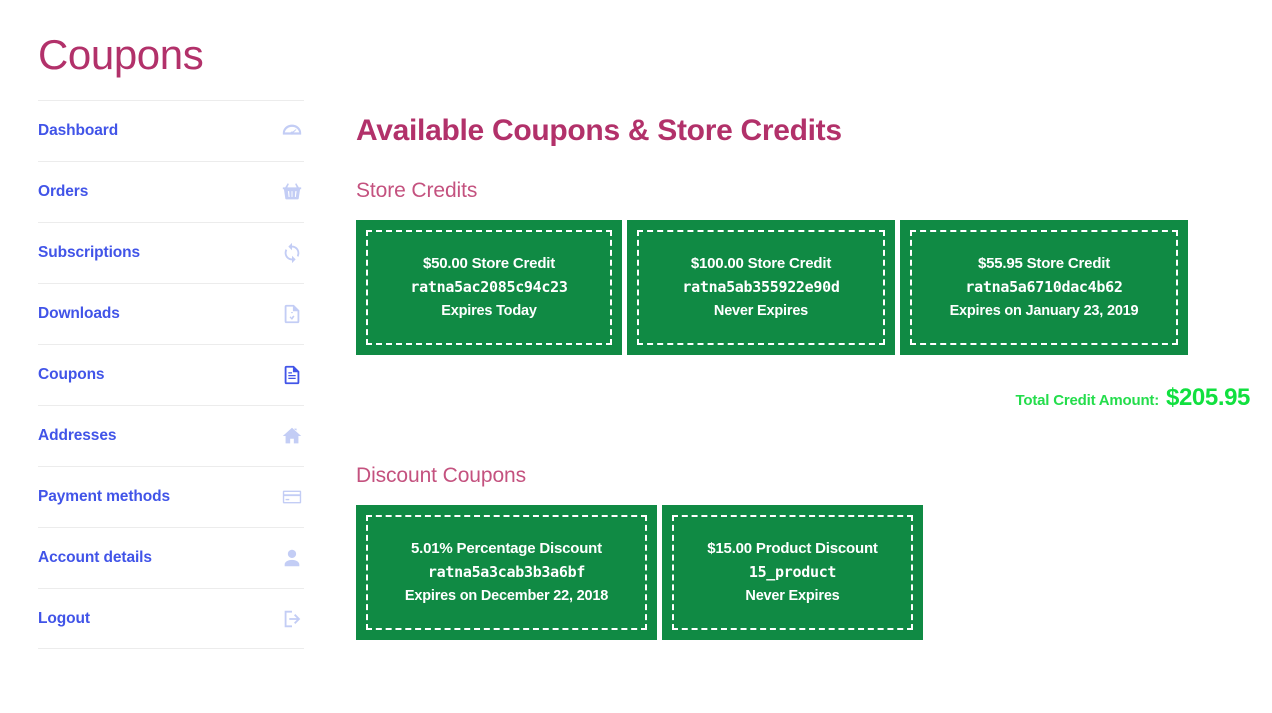 The width and height of the screenshot is (1272, 713). What do you see at coordinates (1208, 397) in the screenshot?
I see `total-credit-amount: $205.95` at bounding box center [1208, 397].